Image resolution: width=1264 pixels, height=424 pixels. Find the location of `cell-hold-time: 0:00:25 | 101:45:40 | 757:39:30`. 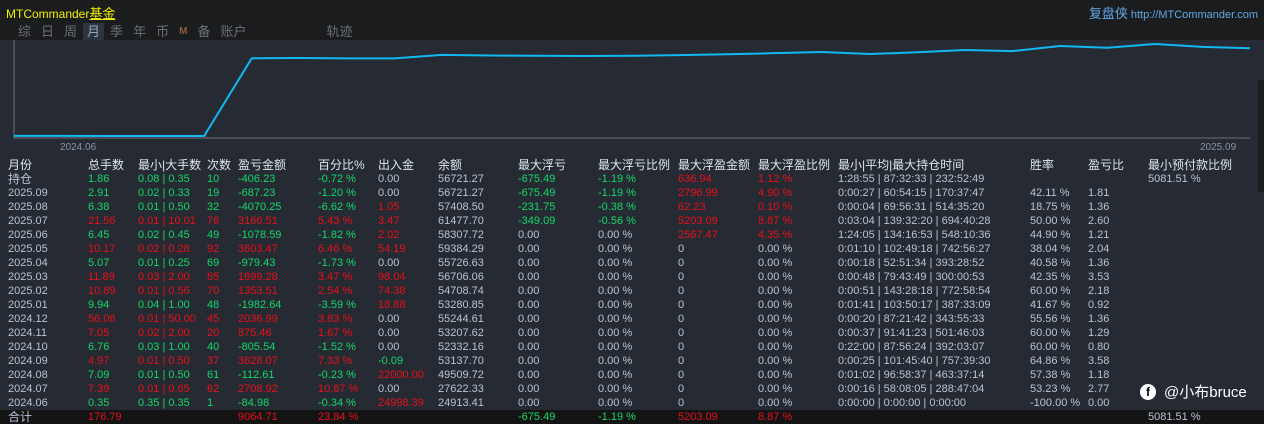

cell-hold-time: 0:00:25 | 101:45:40 | 757:39:30 is located at coordinates (914, 361).